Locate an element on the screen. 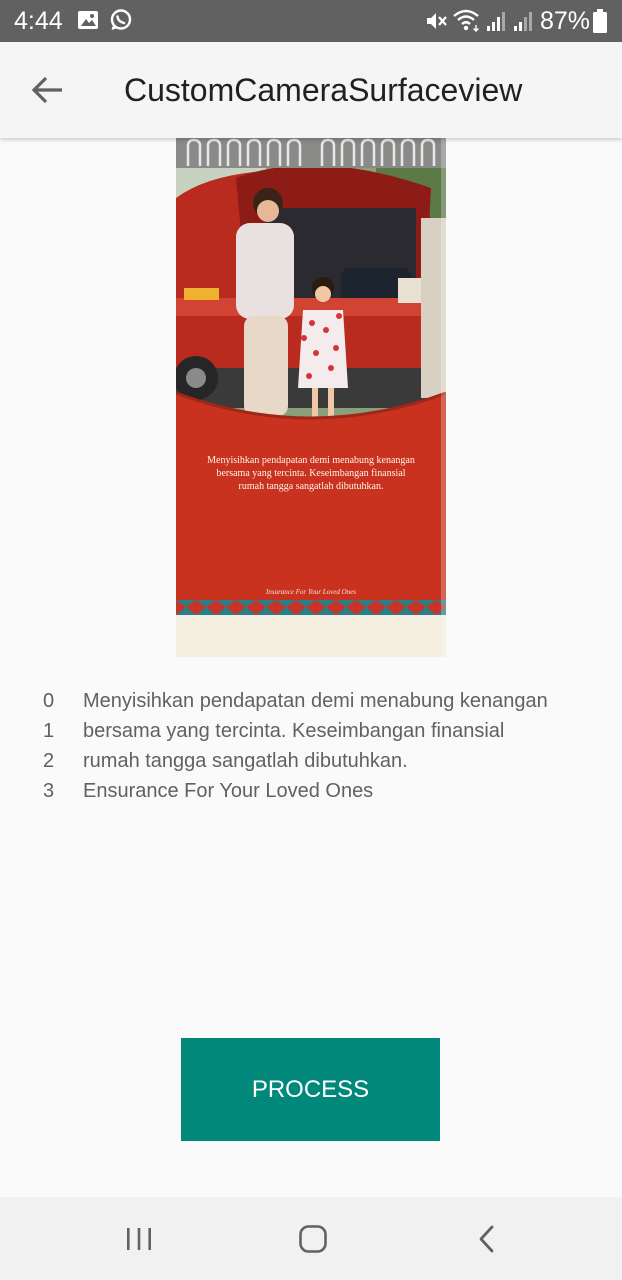 The width and height of the screenshot is (622, 1280). list-item: 3 Ensurance For Your Loved Ones is located at coordinates (311, 791).